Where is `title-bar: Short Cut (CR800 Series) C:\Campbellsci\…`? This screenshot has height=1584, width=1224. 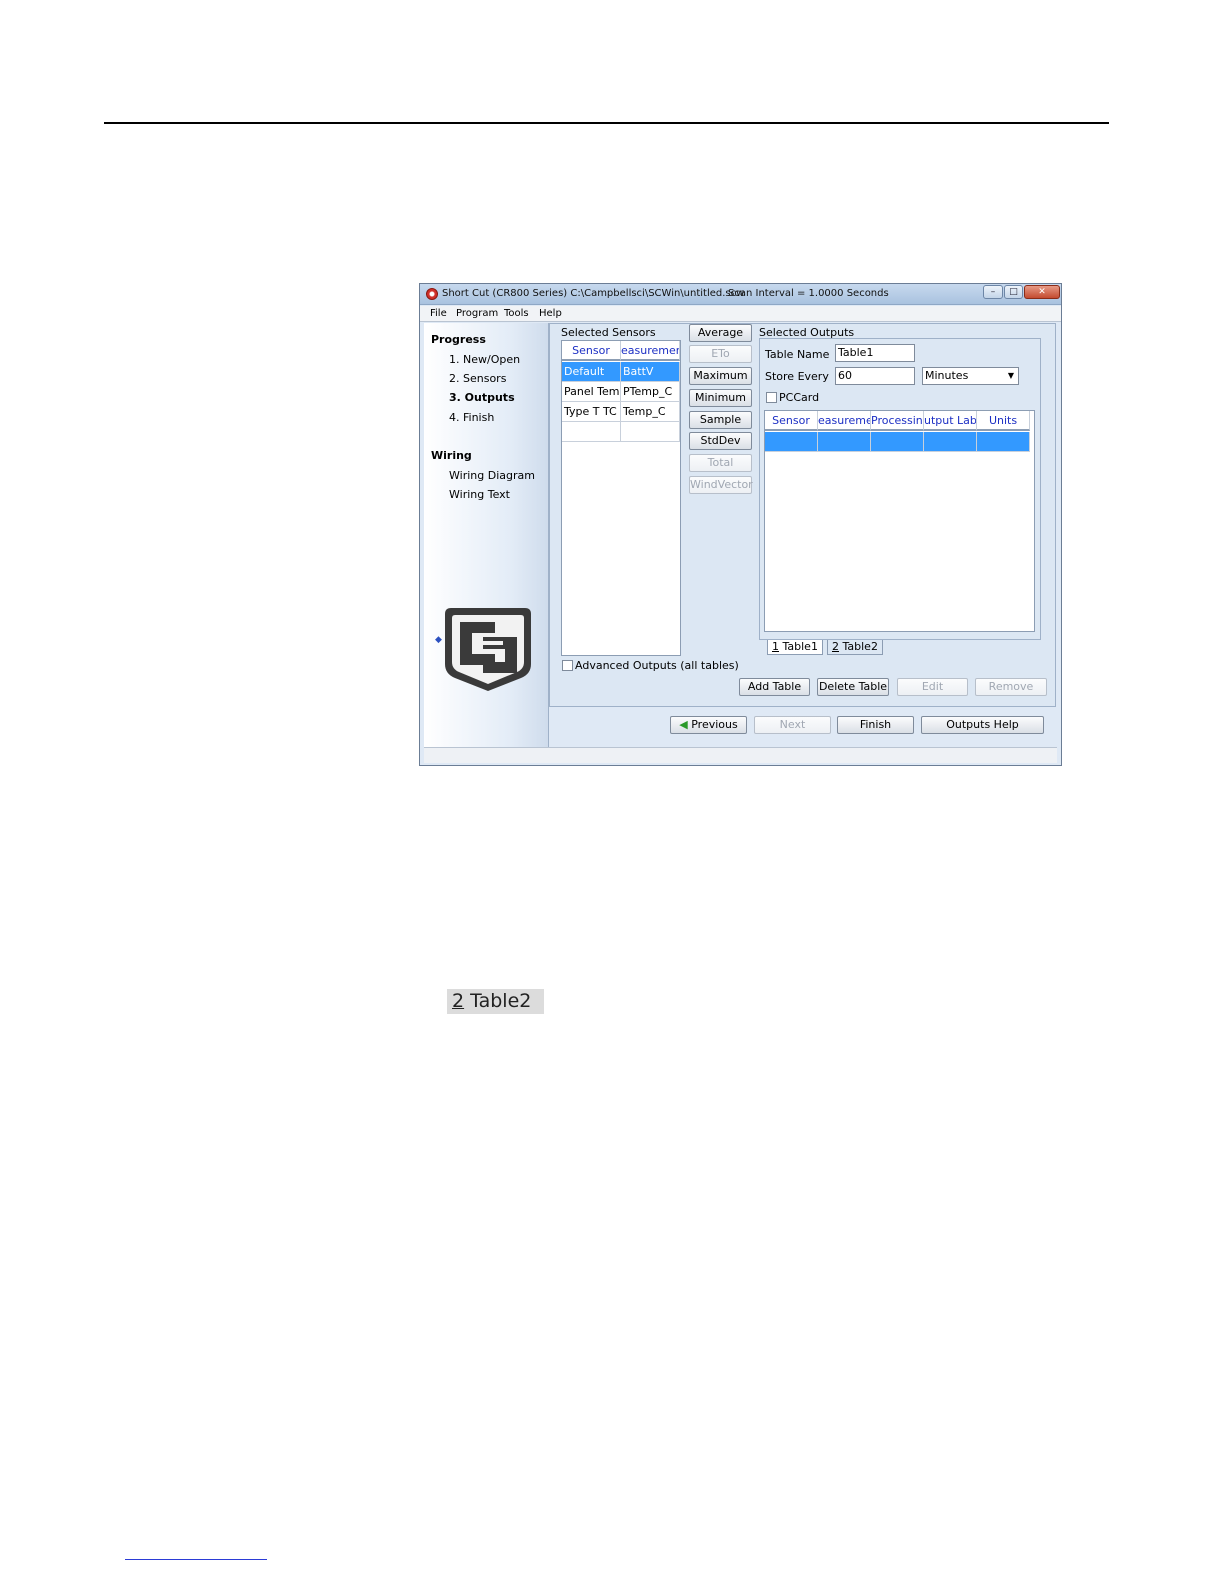 title-bar: Short Cut (CR800 Series) C:\Campbellsci\… is located at coordinates (740, 294).